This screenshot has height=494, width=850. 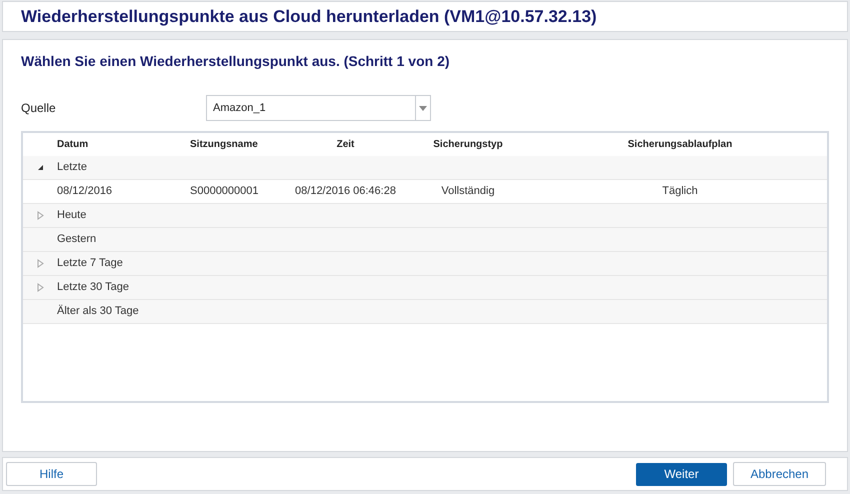 What do you see at coordinates (123, 144) in the screenshot?
I see `column-header: Datum` at bounding box center [123, 144].